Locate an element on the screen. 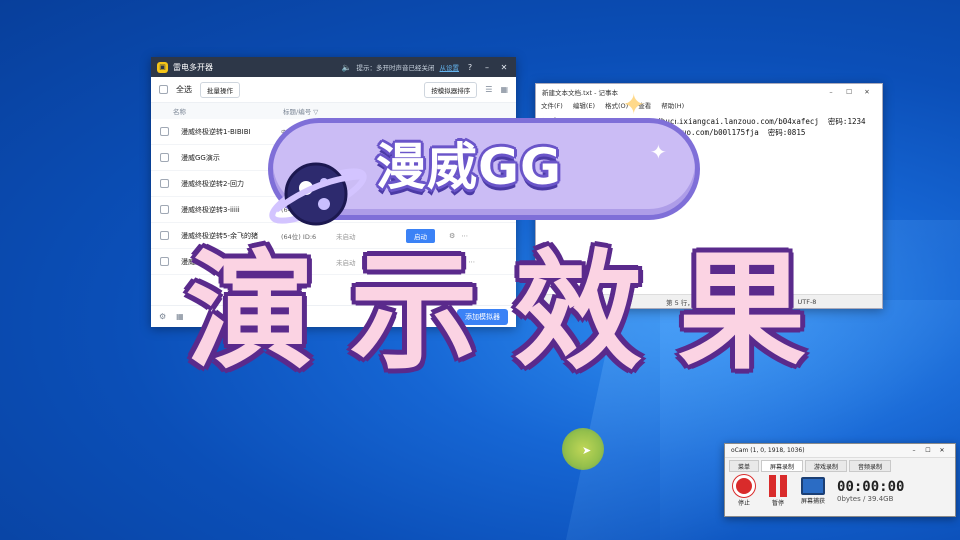 The width and height of the screenshot is (960, 540). table-header: 名称 标题/编号 ▽ is located at coordinates (333, 111).